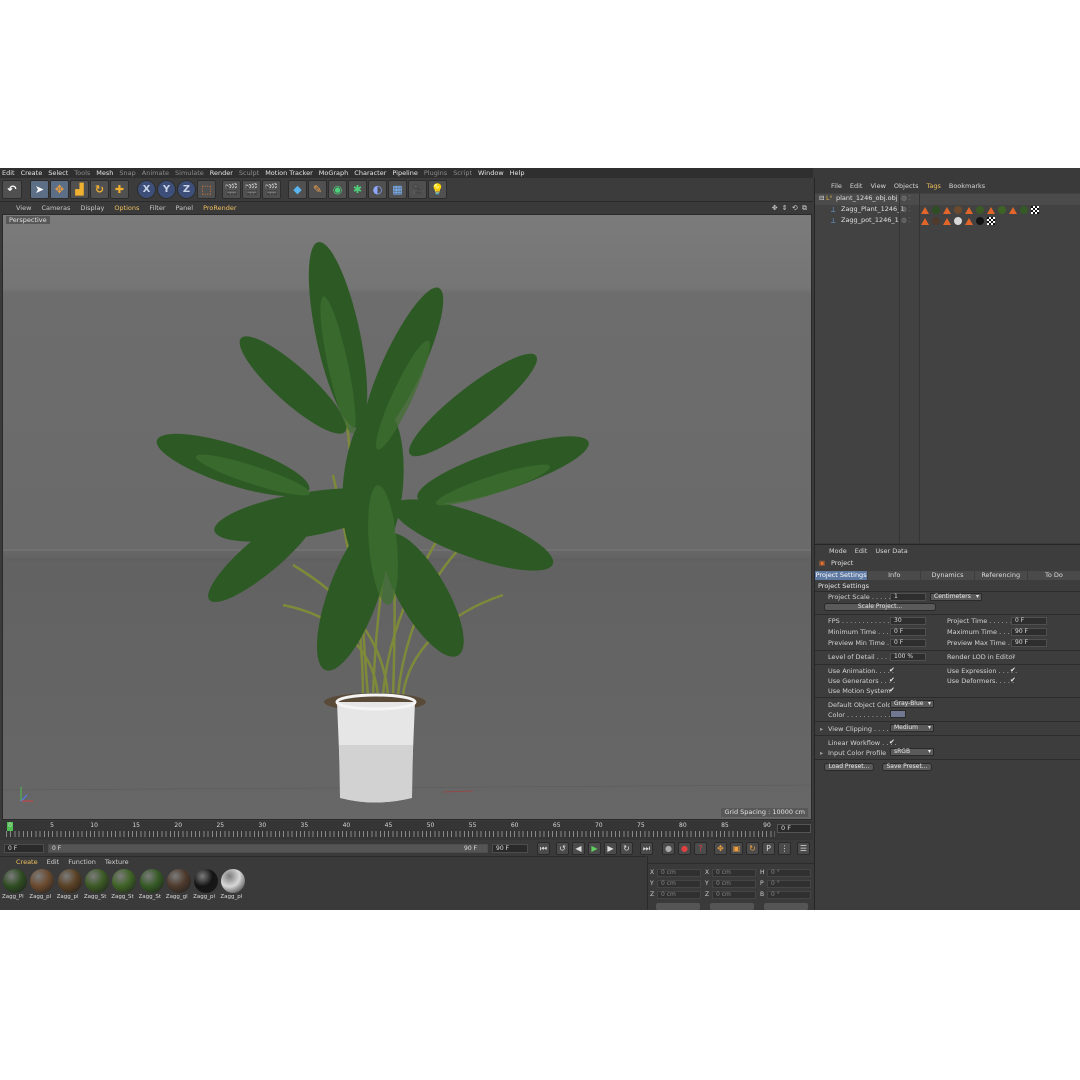 Image resolution: width=1080 pixels, height=1080 pixels. What do you see at coordinates (1014, 680) in the screenshot?
I see `use-deformers-checkbox: ✔` at bounding box center [1014, 680].